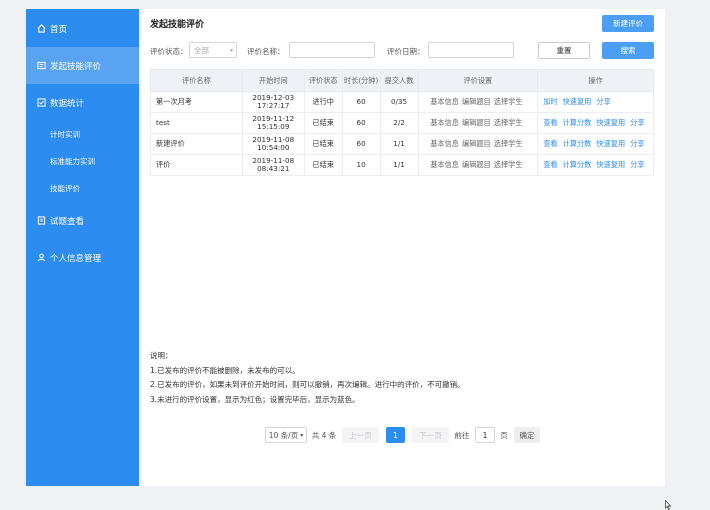 The width and height of the screenshot is (710, 510). What do you see at coordinates (485, 435) in the screenshot?
I see `goto-page-input: 1` at bounding box center [485, 435].